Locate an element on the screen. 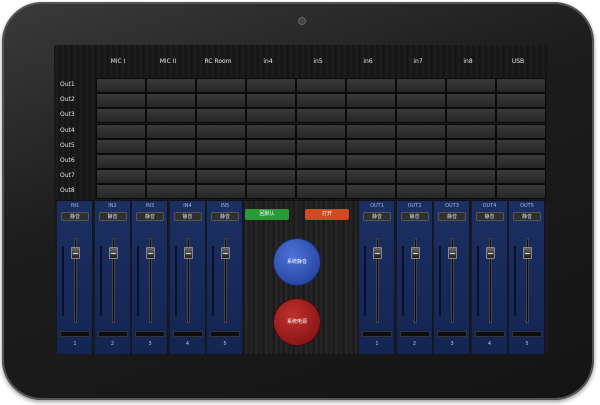 Image resolution: width=600 pixels, height=405 pixels. system-power-button: 系统电源 is located at coordinates (297, 322).